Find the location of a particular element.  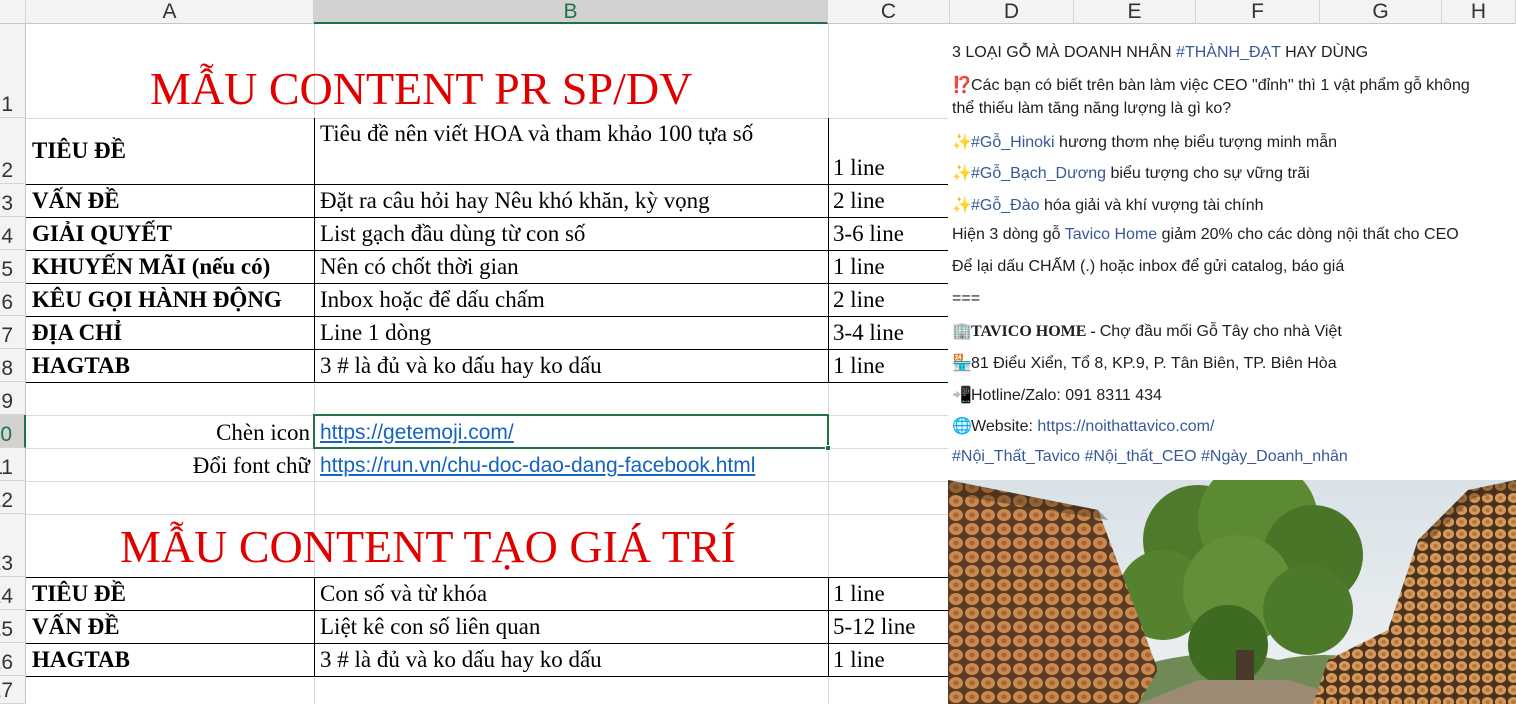

post-brand-name: TAVICO HOME - is located at coordinates (1035, 331).